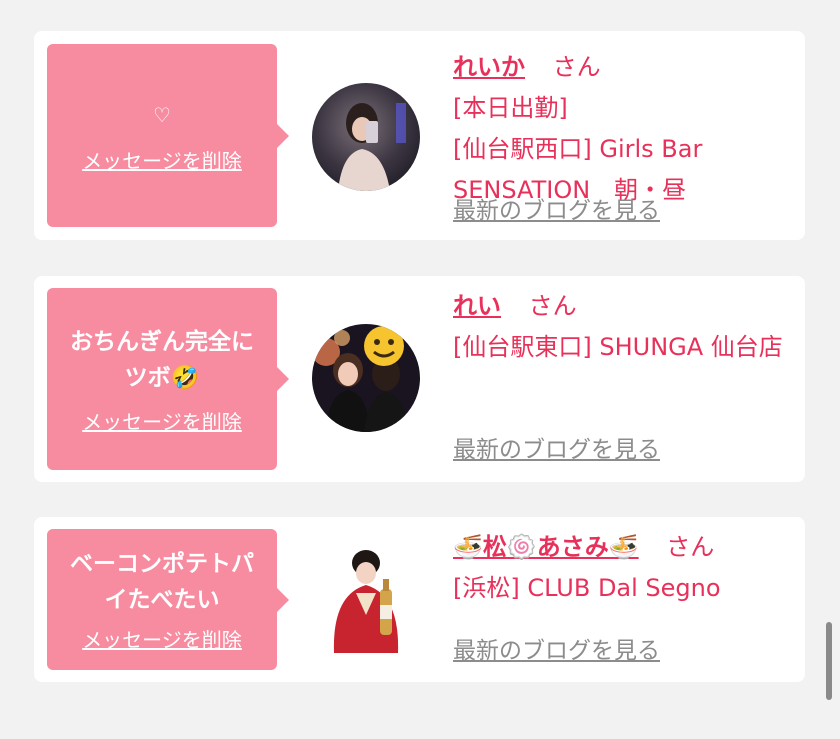 The width and height of the screenshot is (840, 739). What do you see at coordinates (618, 347) in the screenshot?
I see `shop-detail: [仙台駅東口] SHUNGA 仙台店` at bounding box center [618, 347].